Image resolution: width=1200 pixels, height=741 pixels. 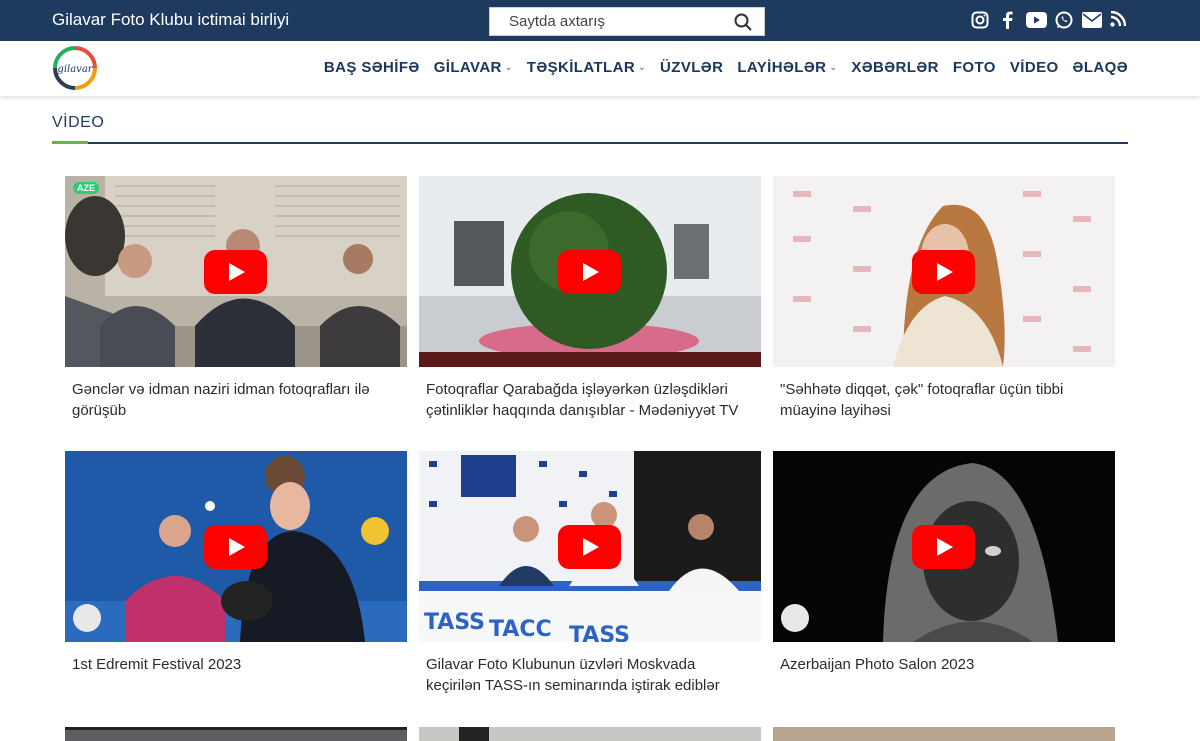 I want to click on top-bar: Gilavar Foto Klubu ictimai birliyi, so click(x=600, y=20).